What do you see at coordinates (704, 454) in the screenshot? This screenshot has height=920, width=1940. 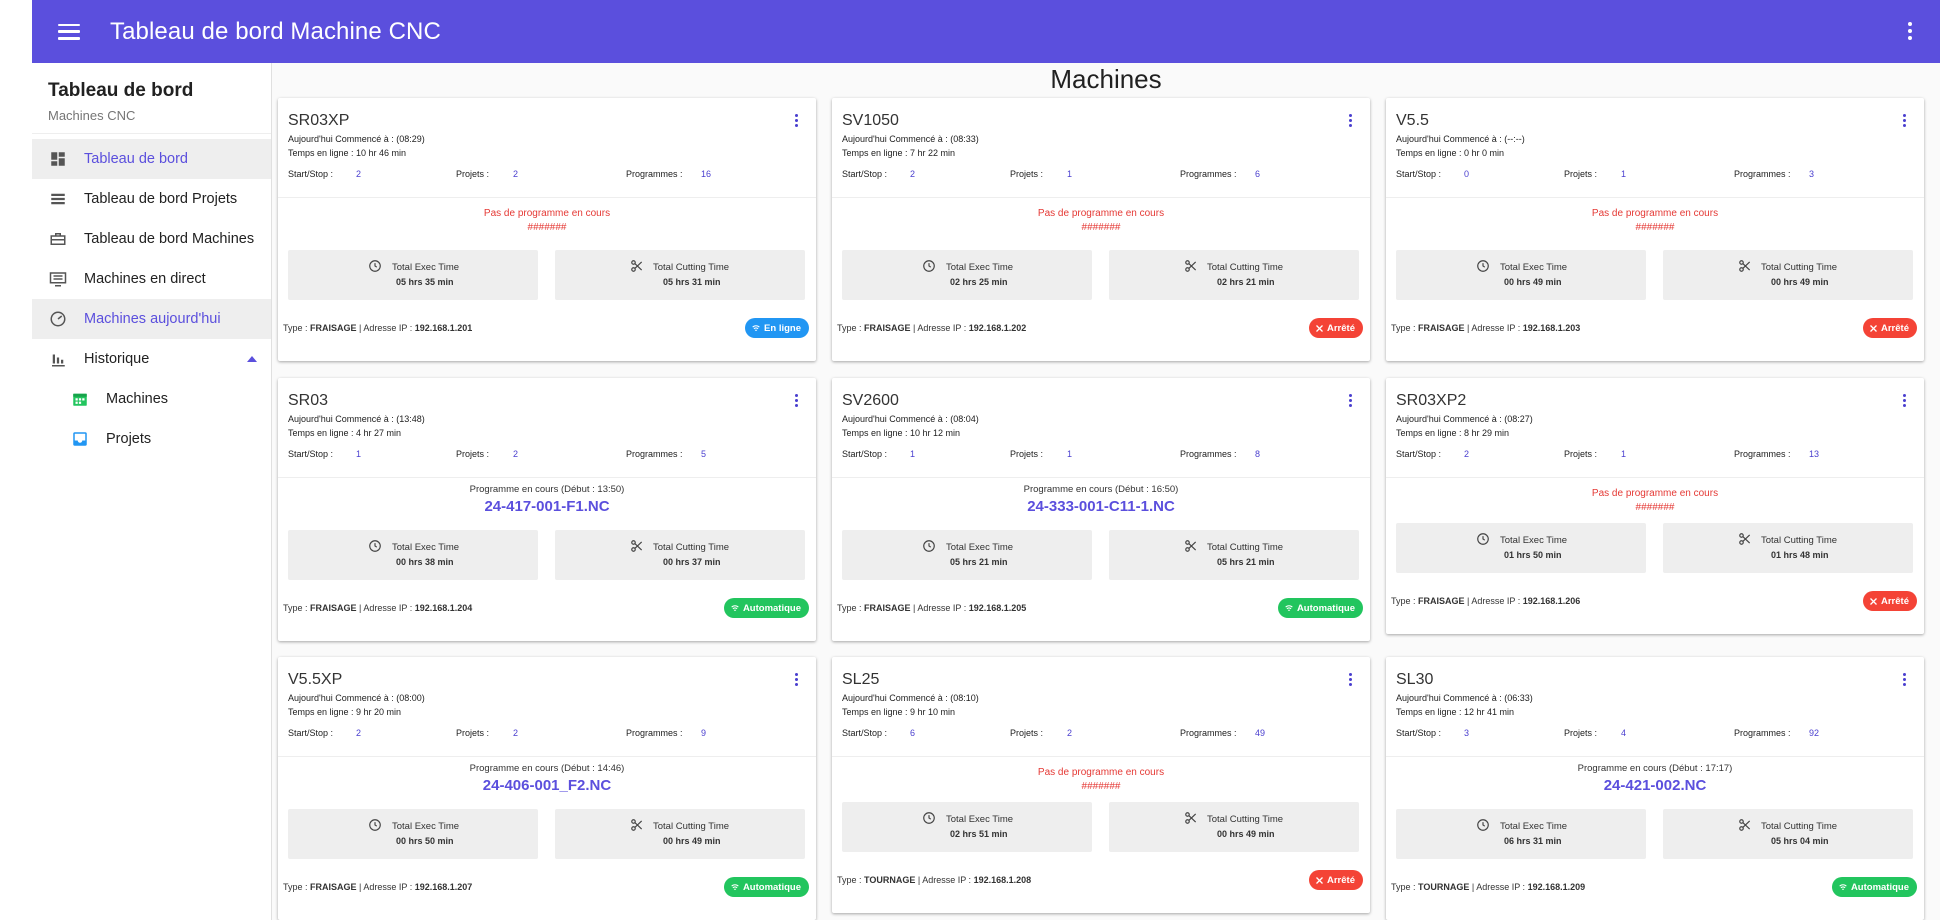 I see `programs-value: 5` at bounding box center [704, 454].